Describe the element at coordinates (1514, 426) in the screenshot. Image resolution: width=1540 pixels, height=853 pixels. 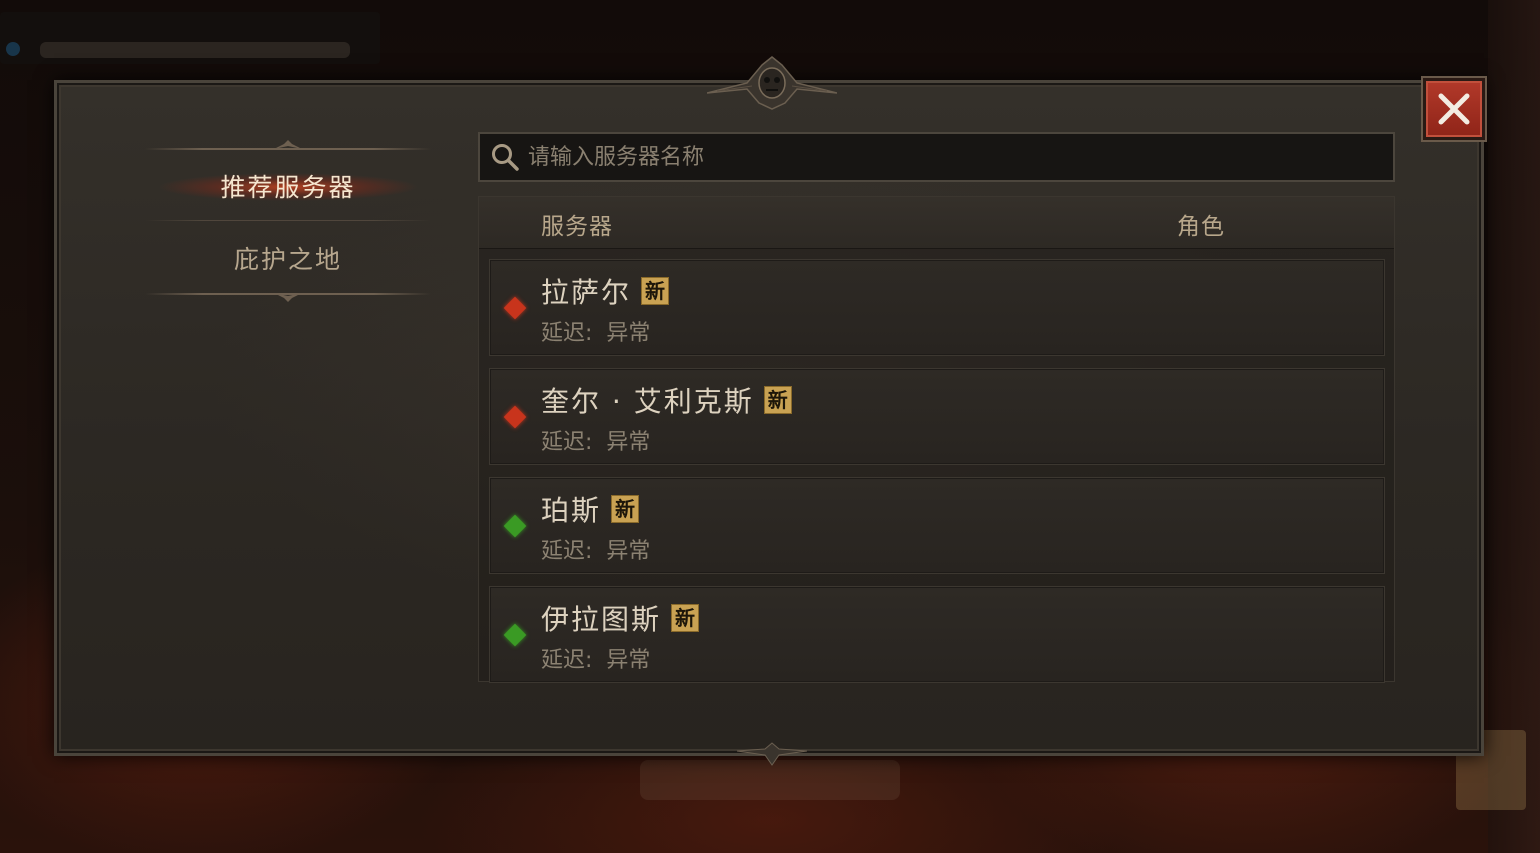
I see `blurred-right-panel` at that location.